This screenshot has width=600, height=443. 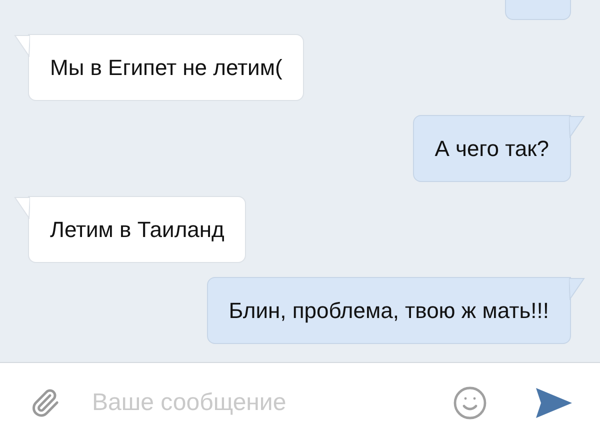 I want to click on paperclip-icon, so click(x=45, y=403).